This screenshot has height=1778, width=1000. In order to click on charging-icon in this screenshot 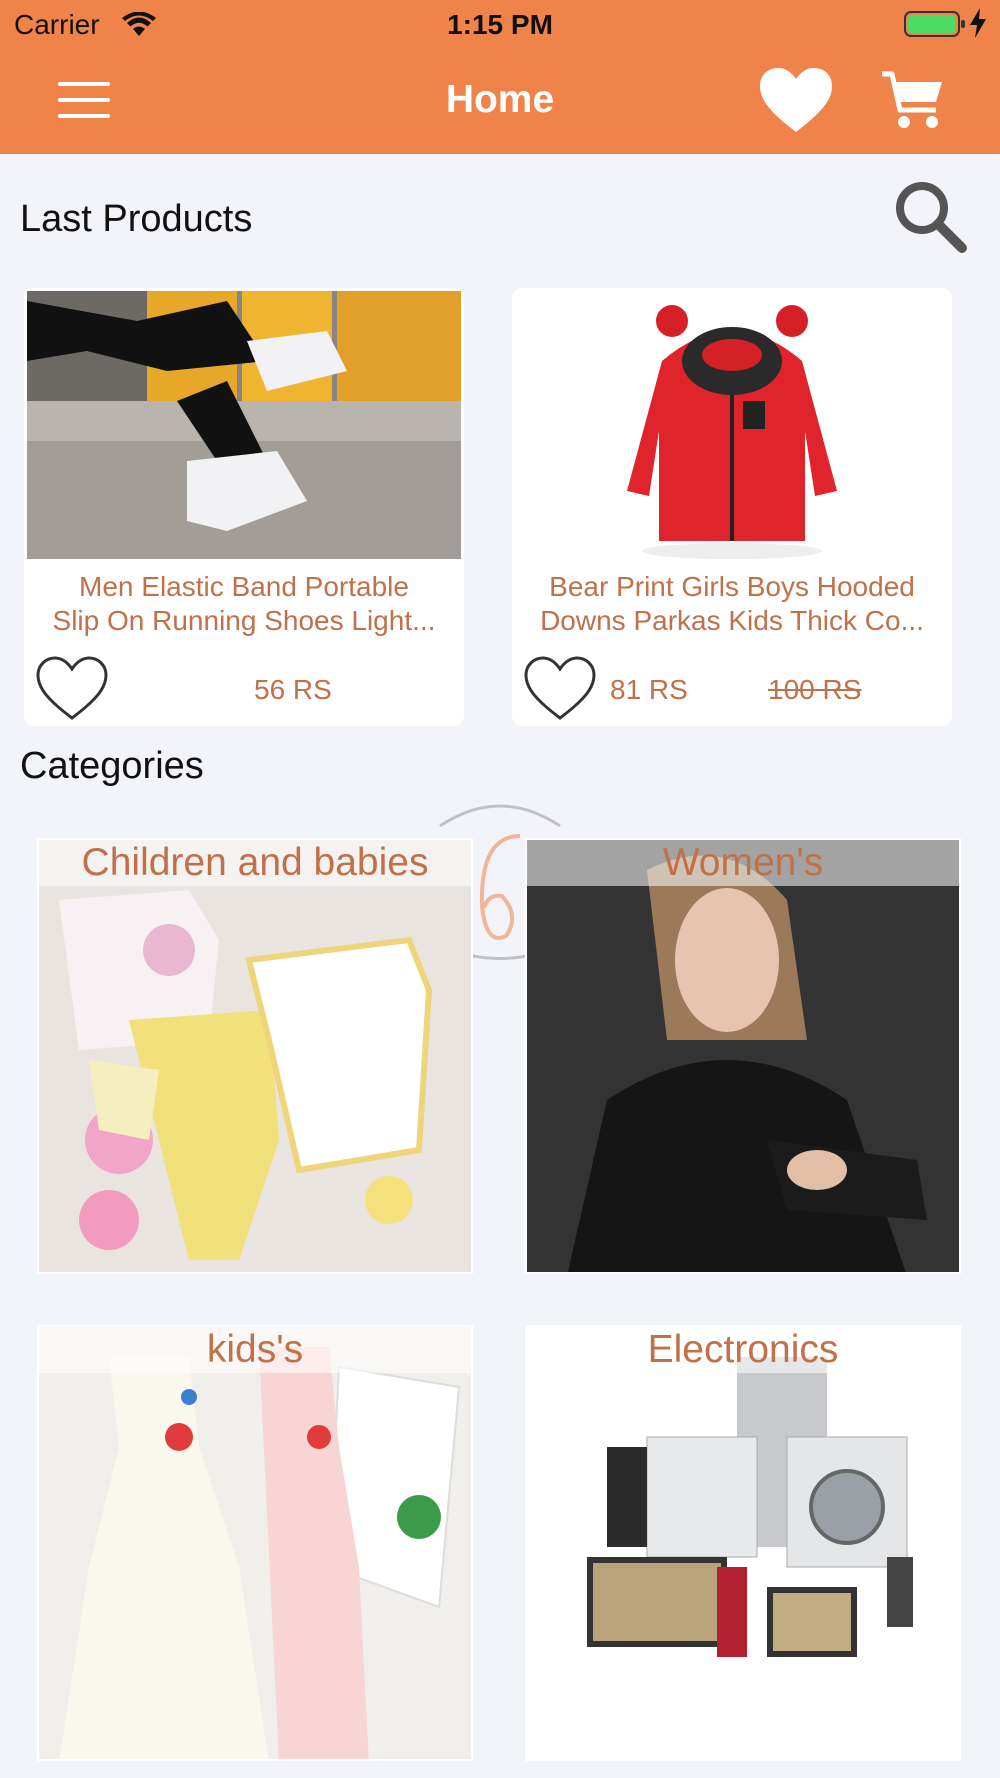, I will do `click(978, 25)`.